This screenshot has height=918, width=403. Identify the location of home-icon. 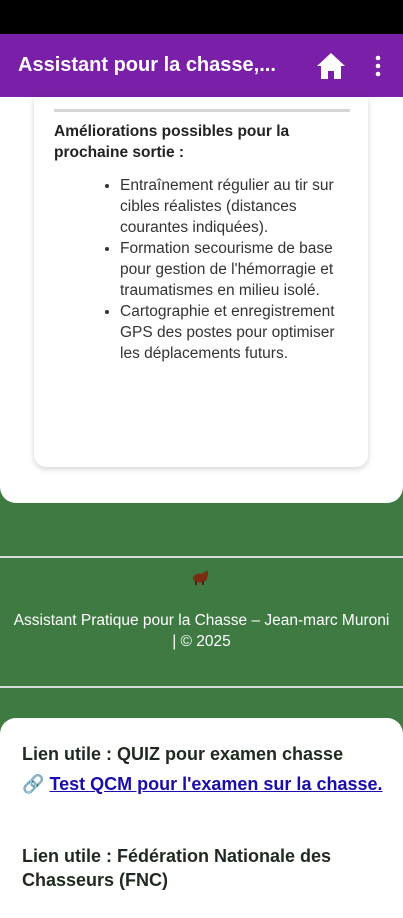
(331, 66).